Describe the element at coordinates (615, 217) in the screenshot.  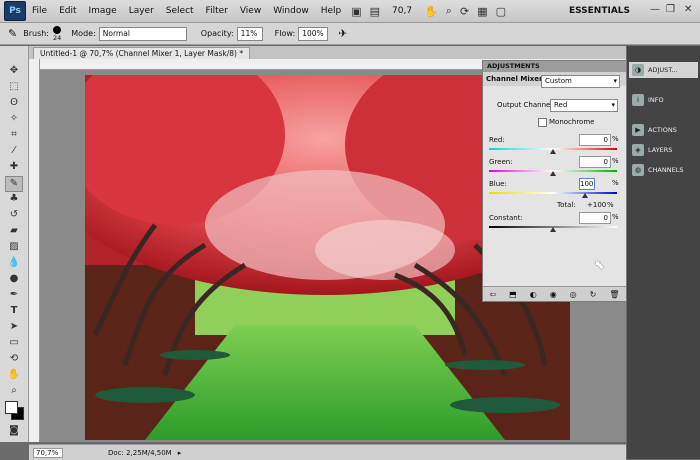
I see `constant-percent: %` at that location.